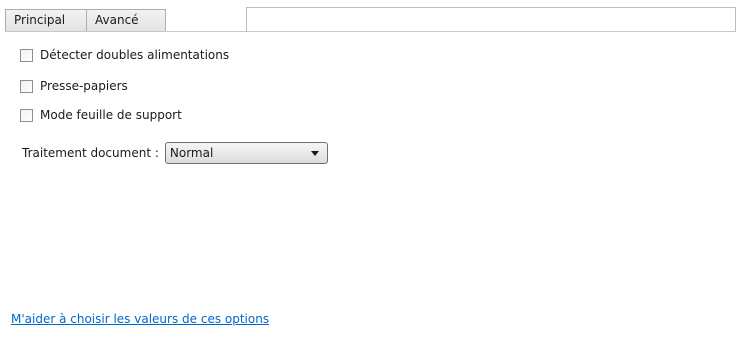 The height and width of the screenshot is (337, 736). I want to click on double-feed-checkbox, so click(26, 55).